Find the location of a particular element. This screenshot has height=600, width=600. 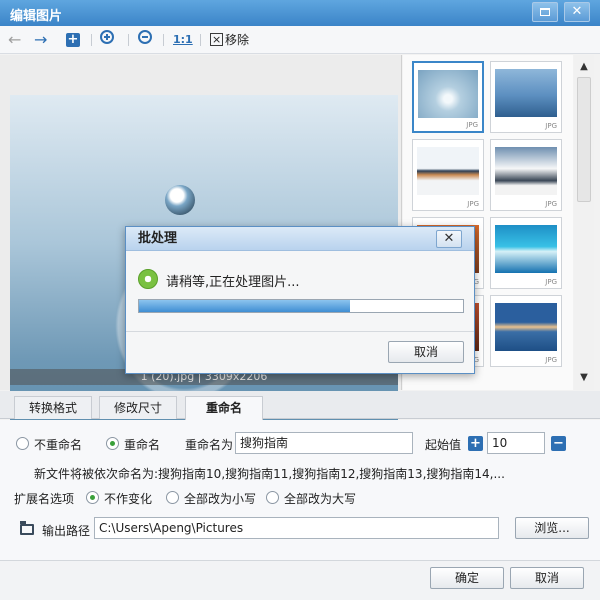

maximize-button is located at coordinates (545, 12).